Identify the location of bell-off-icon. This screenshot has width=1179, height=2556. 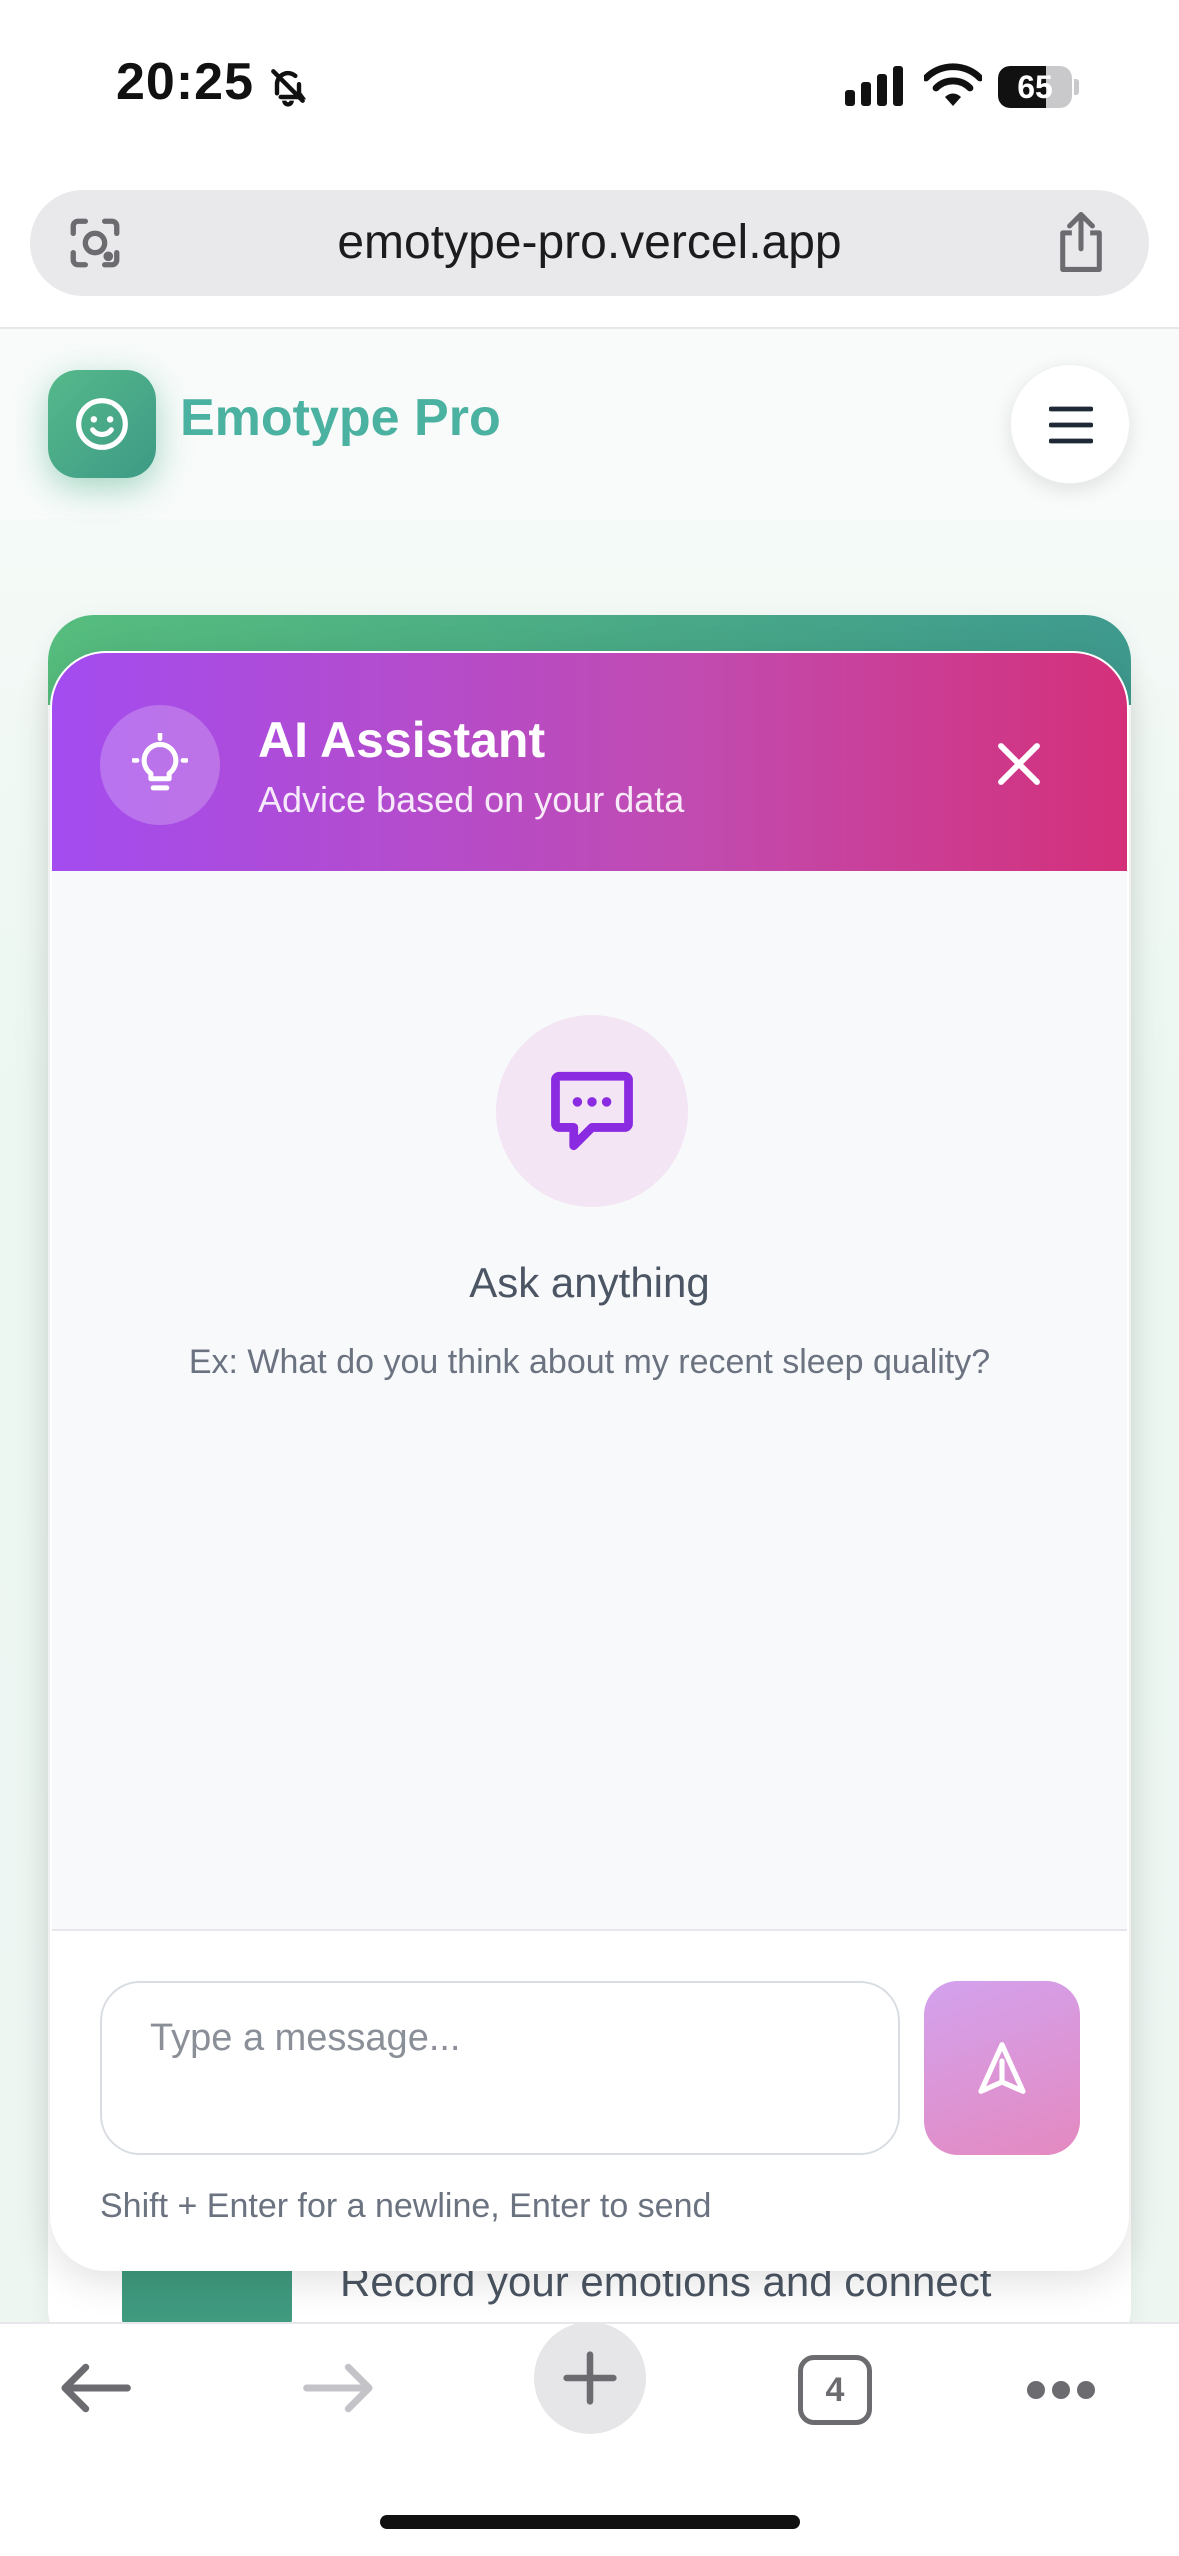
(289, 88).